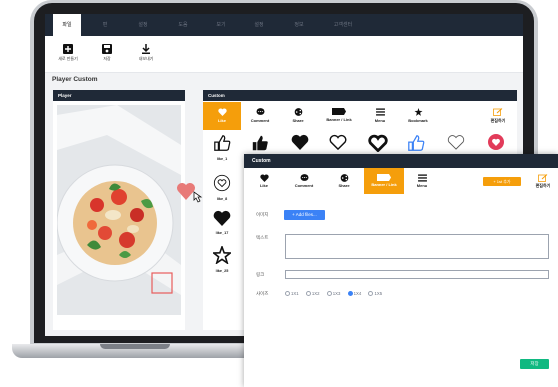 The height and width of the screenshot is (387, 558). What do you see at coordinates (260, 274) in the screenshot?
I see `link-label: 링크` at bounding box center [260, 274].